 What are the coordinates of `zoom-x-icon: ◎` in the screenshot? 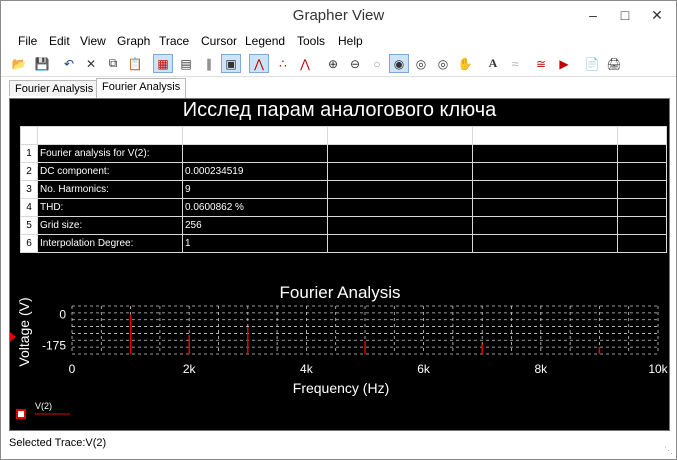 It's located at (421, 63).